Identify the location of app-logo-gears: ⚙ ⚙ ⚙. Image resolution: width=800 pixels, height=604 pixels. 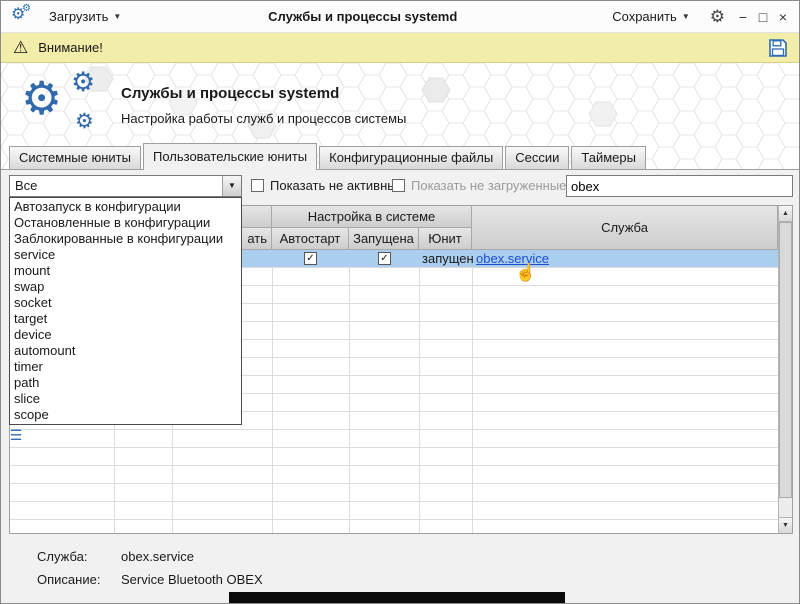
(67, 107).